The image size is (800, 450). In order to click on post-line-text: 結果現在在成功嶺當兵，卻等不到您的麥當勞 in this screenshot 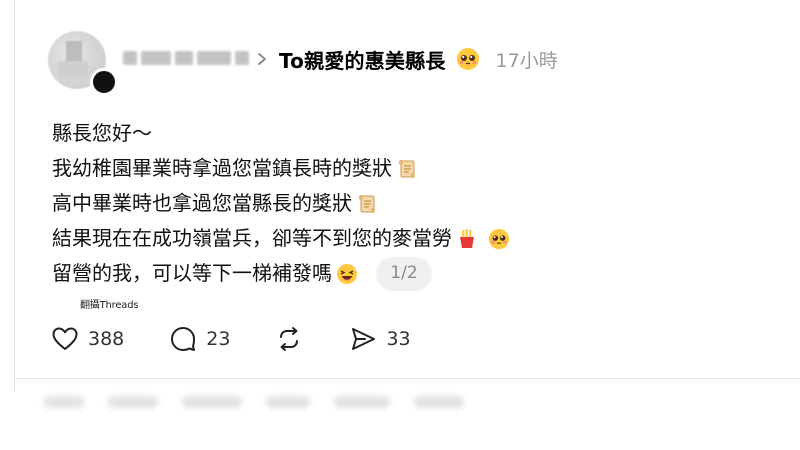, I will do `click(252, 238)`.